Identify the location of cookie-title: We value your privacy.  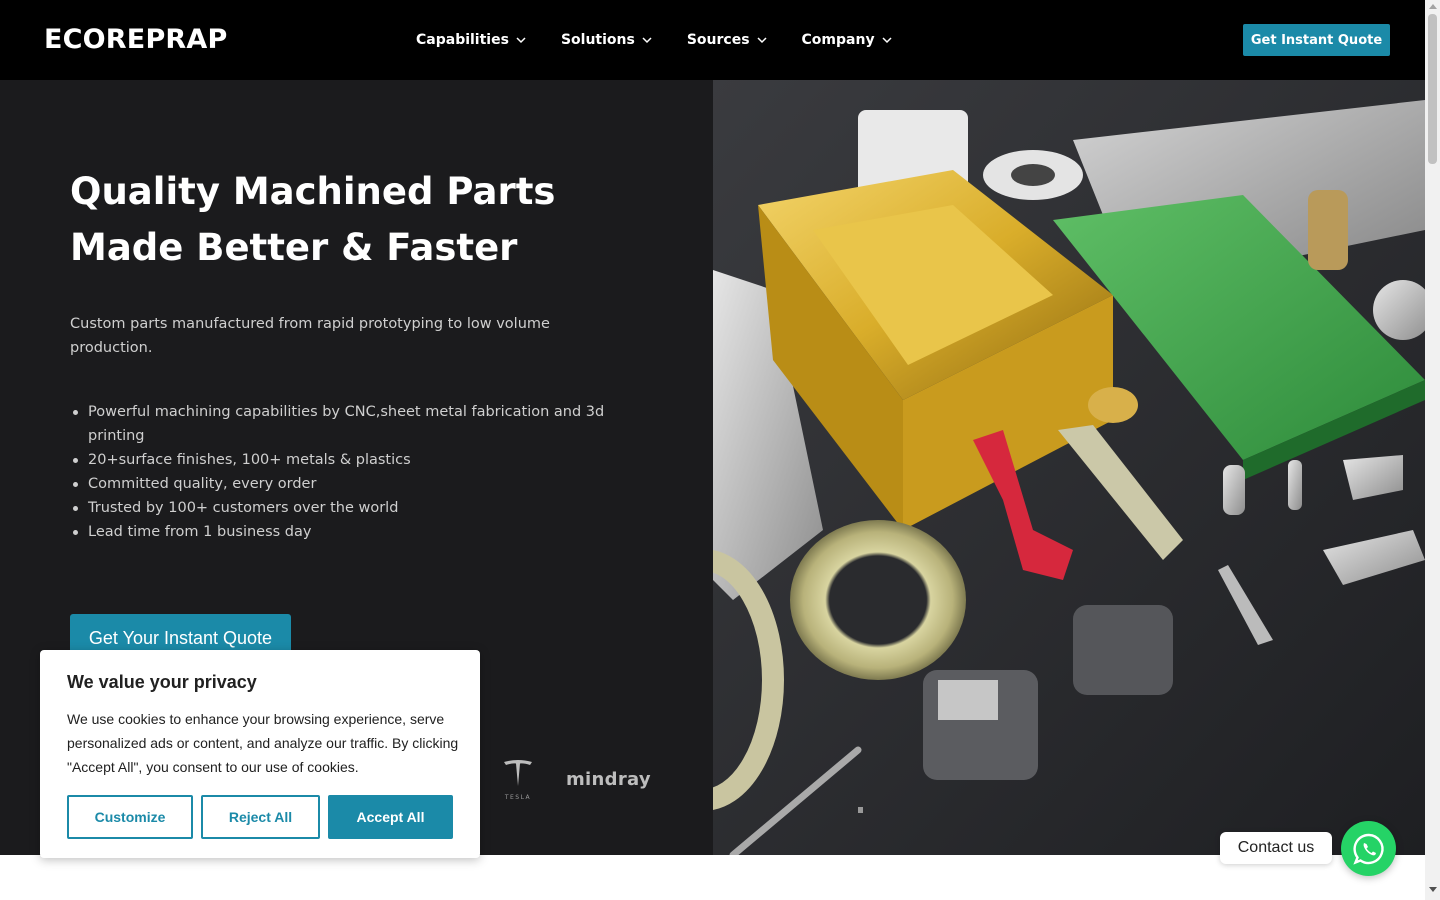
(162, 682).